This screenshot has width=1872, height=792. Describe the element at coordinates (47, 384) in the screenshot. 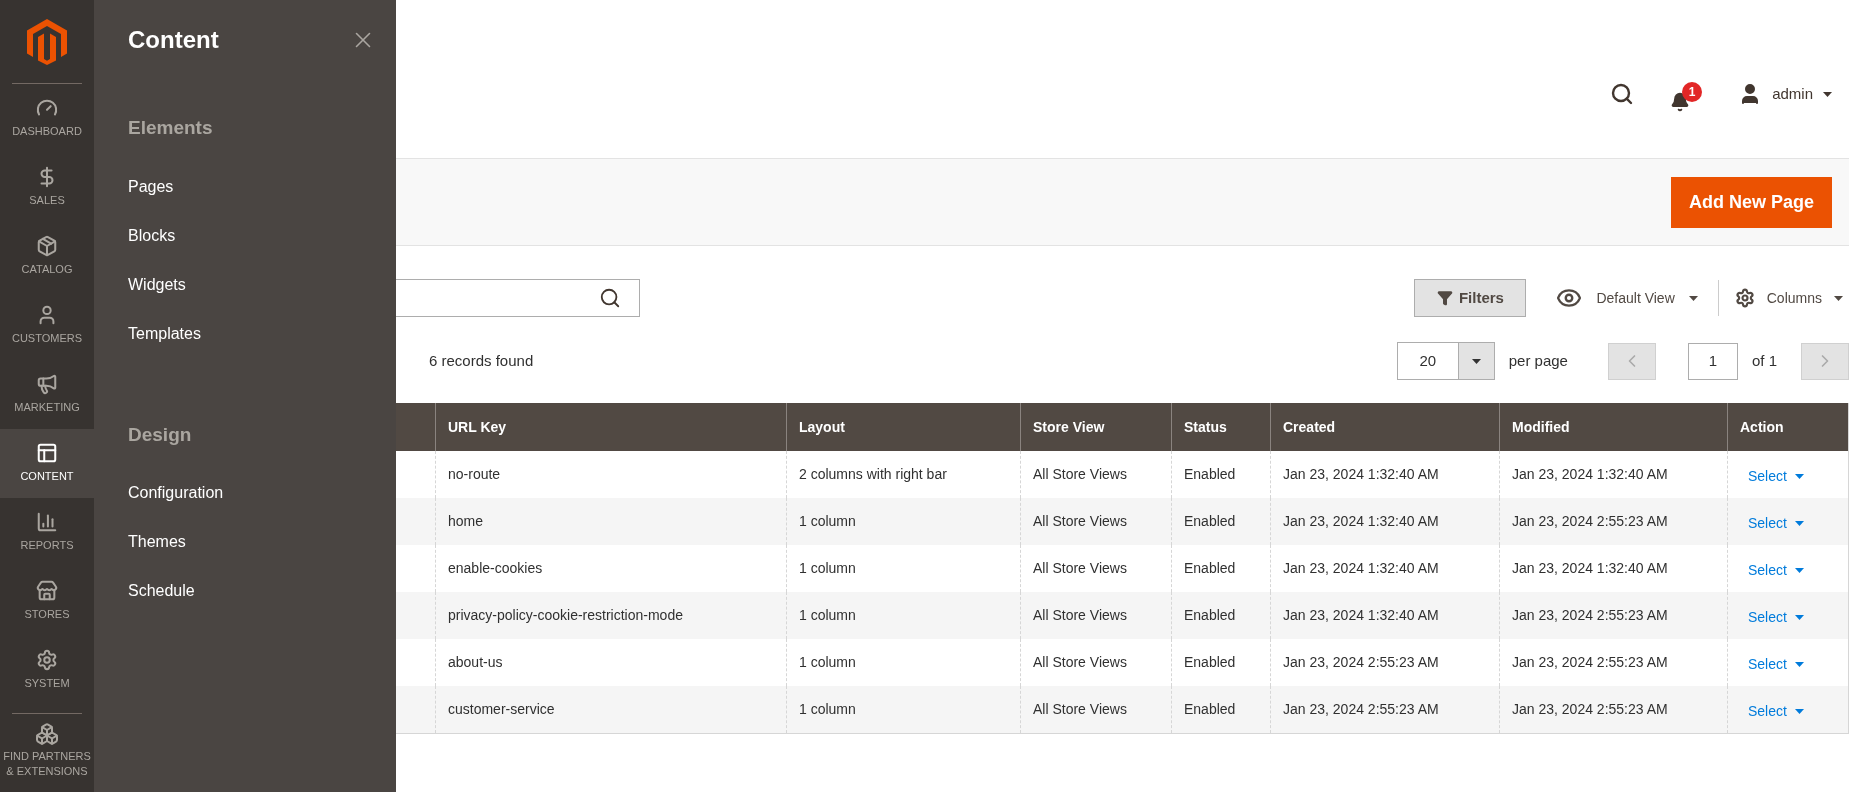

I see `megaphone-icon` at that location.